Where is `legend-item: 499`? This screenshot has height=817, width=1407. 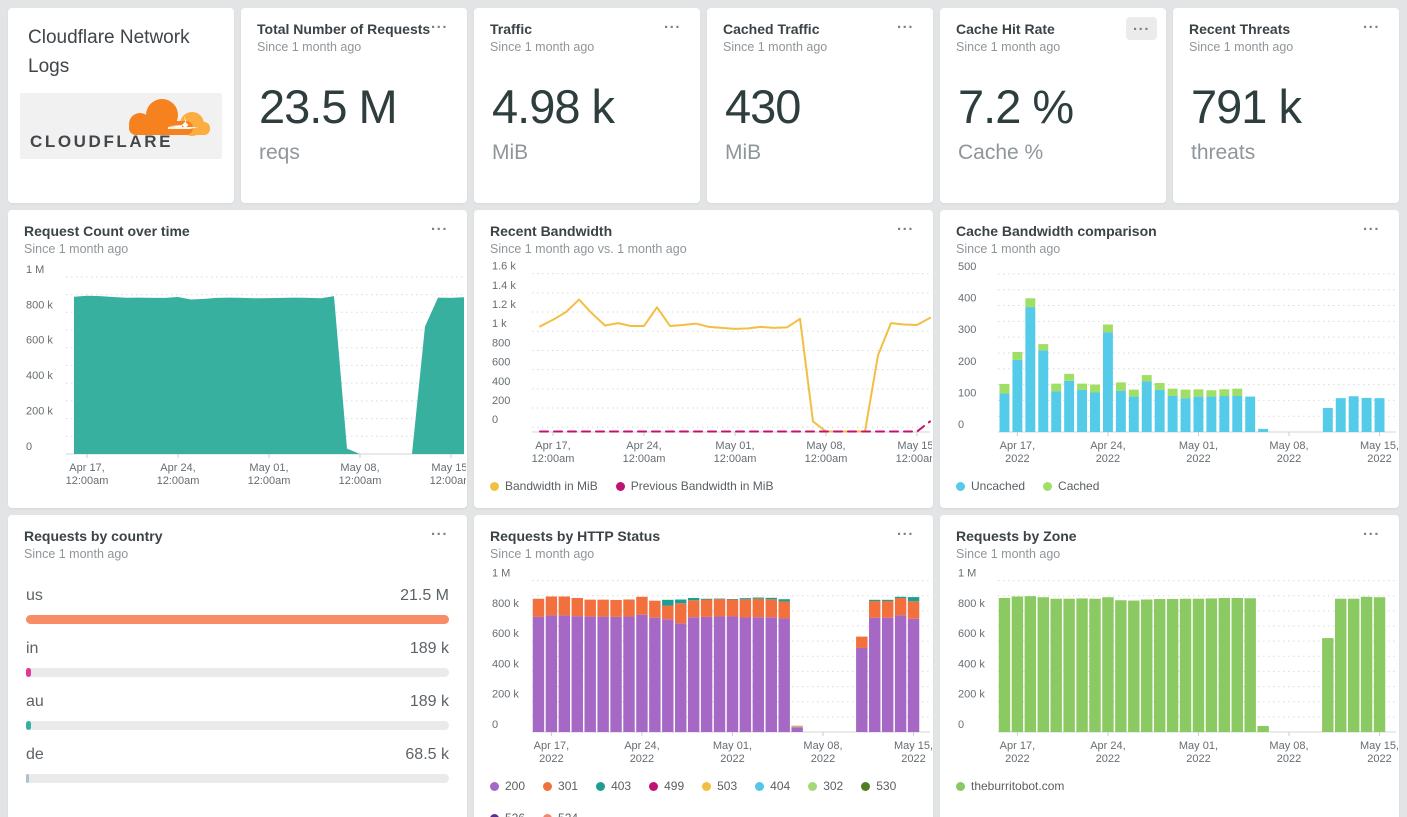 legend-item: 499 is located at coordinates (666, 786).